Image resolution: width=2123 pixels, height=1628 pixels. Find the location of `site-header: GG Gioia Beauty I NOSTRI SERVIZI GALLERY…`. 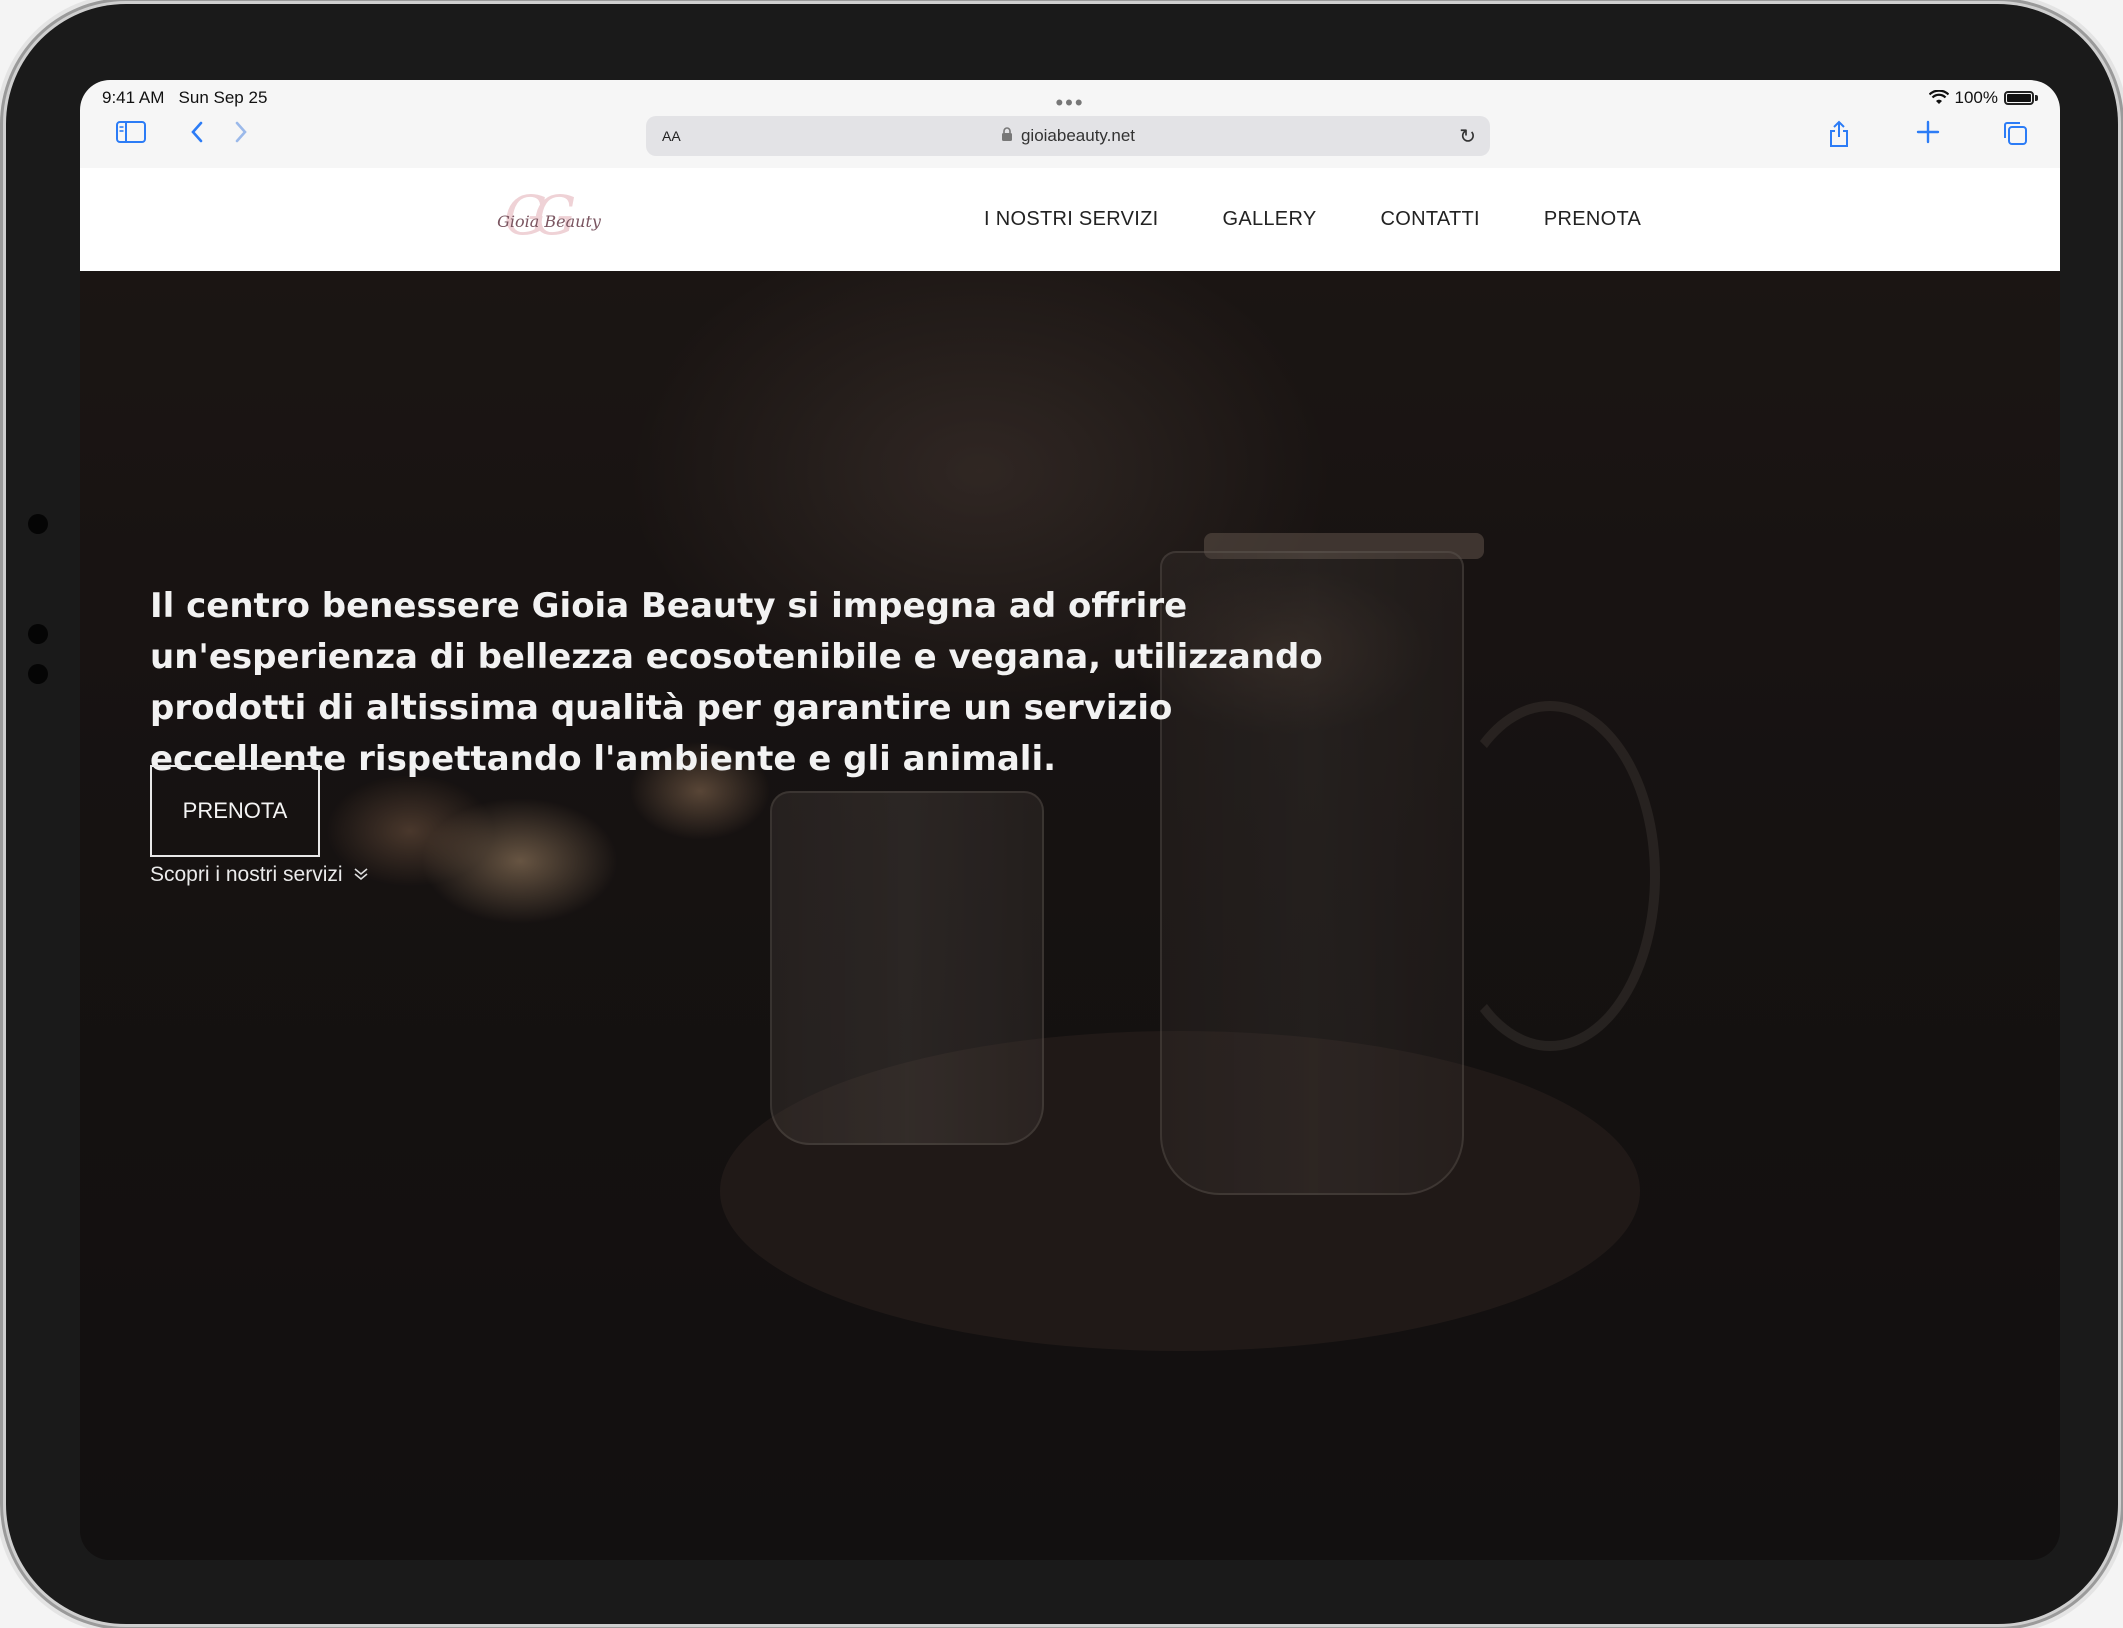

site-header: GG Gioia Beauty I NOSTRI SERVIZI GALLERY… is located at coordinates (1070, 219).